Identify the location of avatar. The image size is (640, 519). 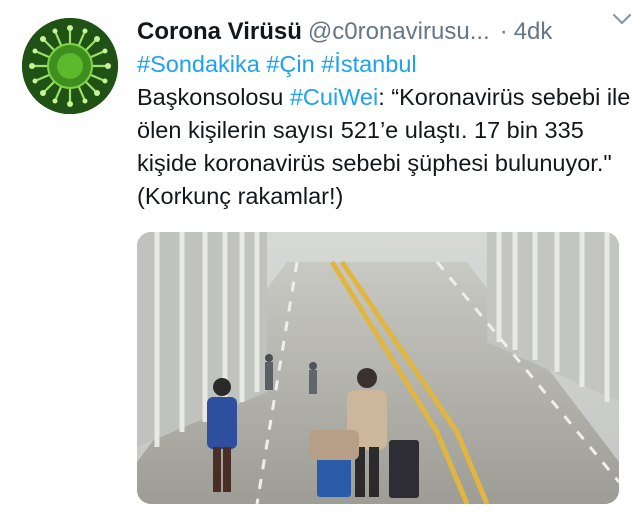
(70, 66).